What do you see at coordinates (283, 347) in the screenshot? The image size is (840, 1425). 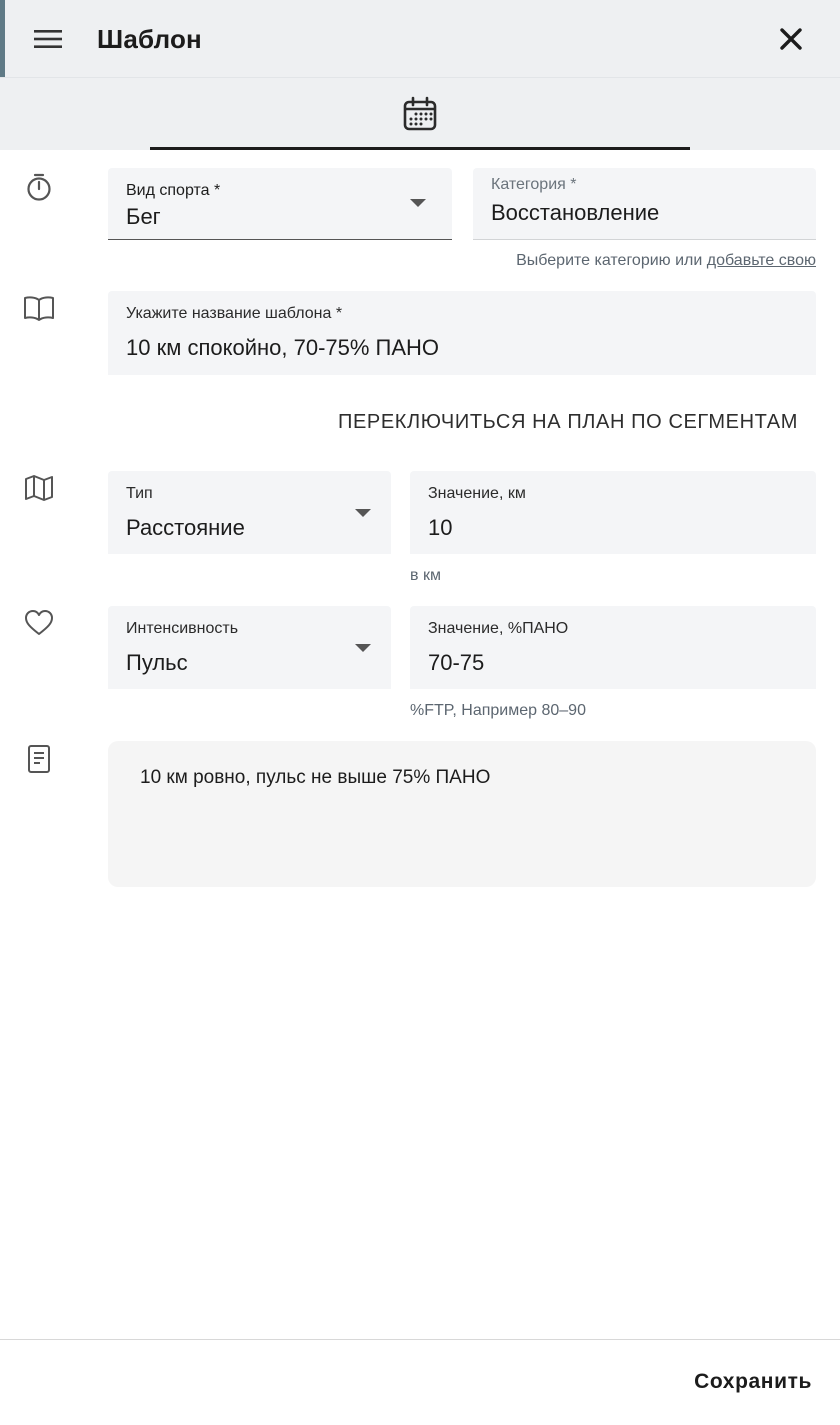 I see `template-name-value: 10 км спокойно, 70-75% ПАНО` at bounding box center [283, 347].